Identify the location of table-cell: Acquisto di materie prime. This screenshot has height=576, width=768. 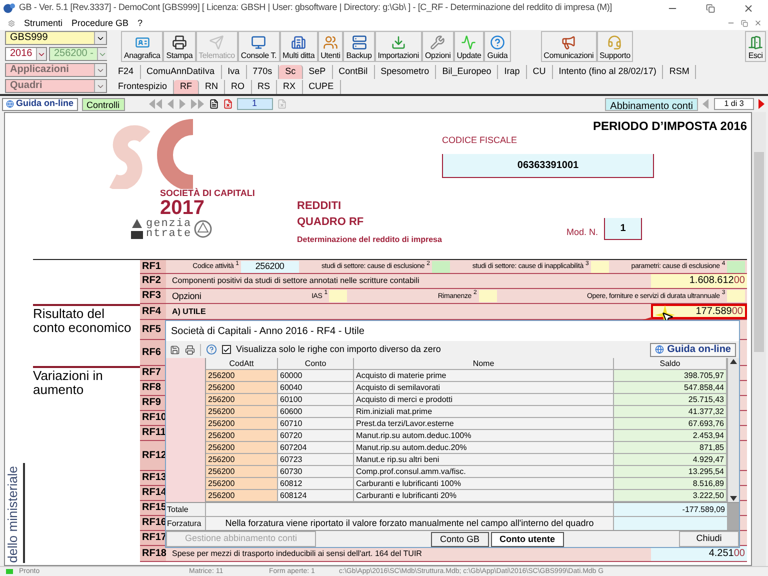
(484, 376).